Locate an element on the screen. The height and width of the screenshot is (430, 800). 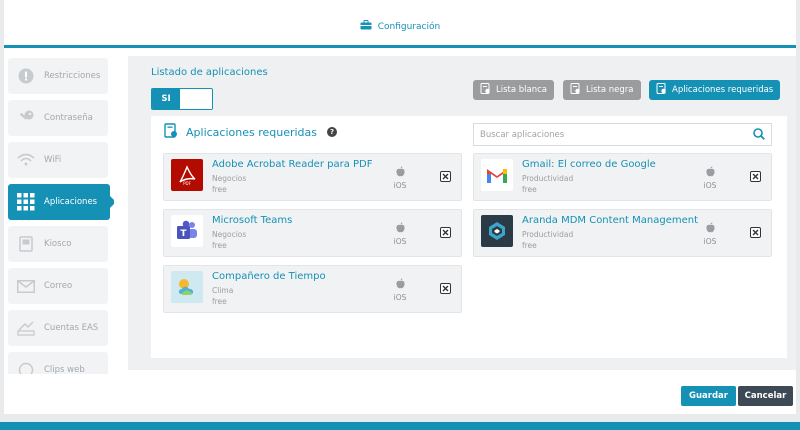
list-toggle: SI is located at coordinates (182, 99).